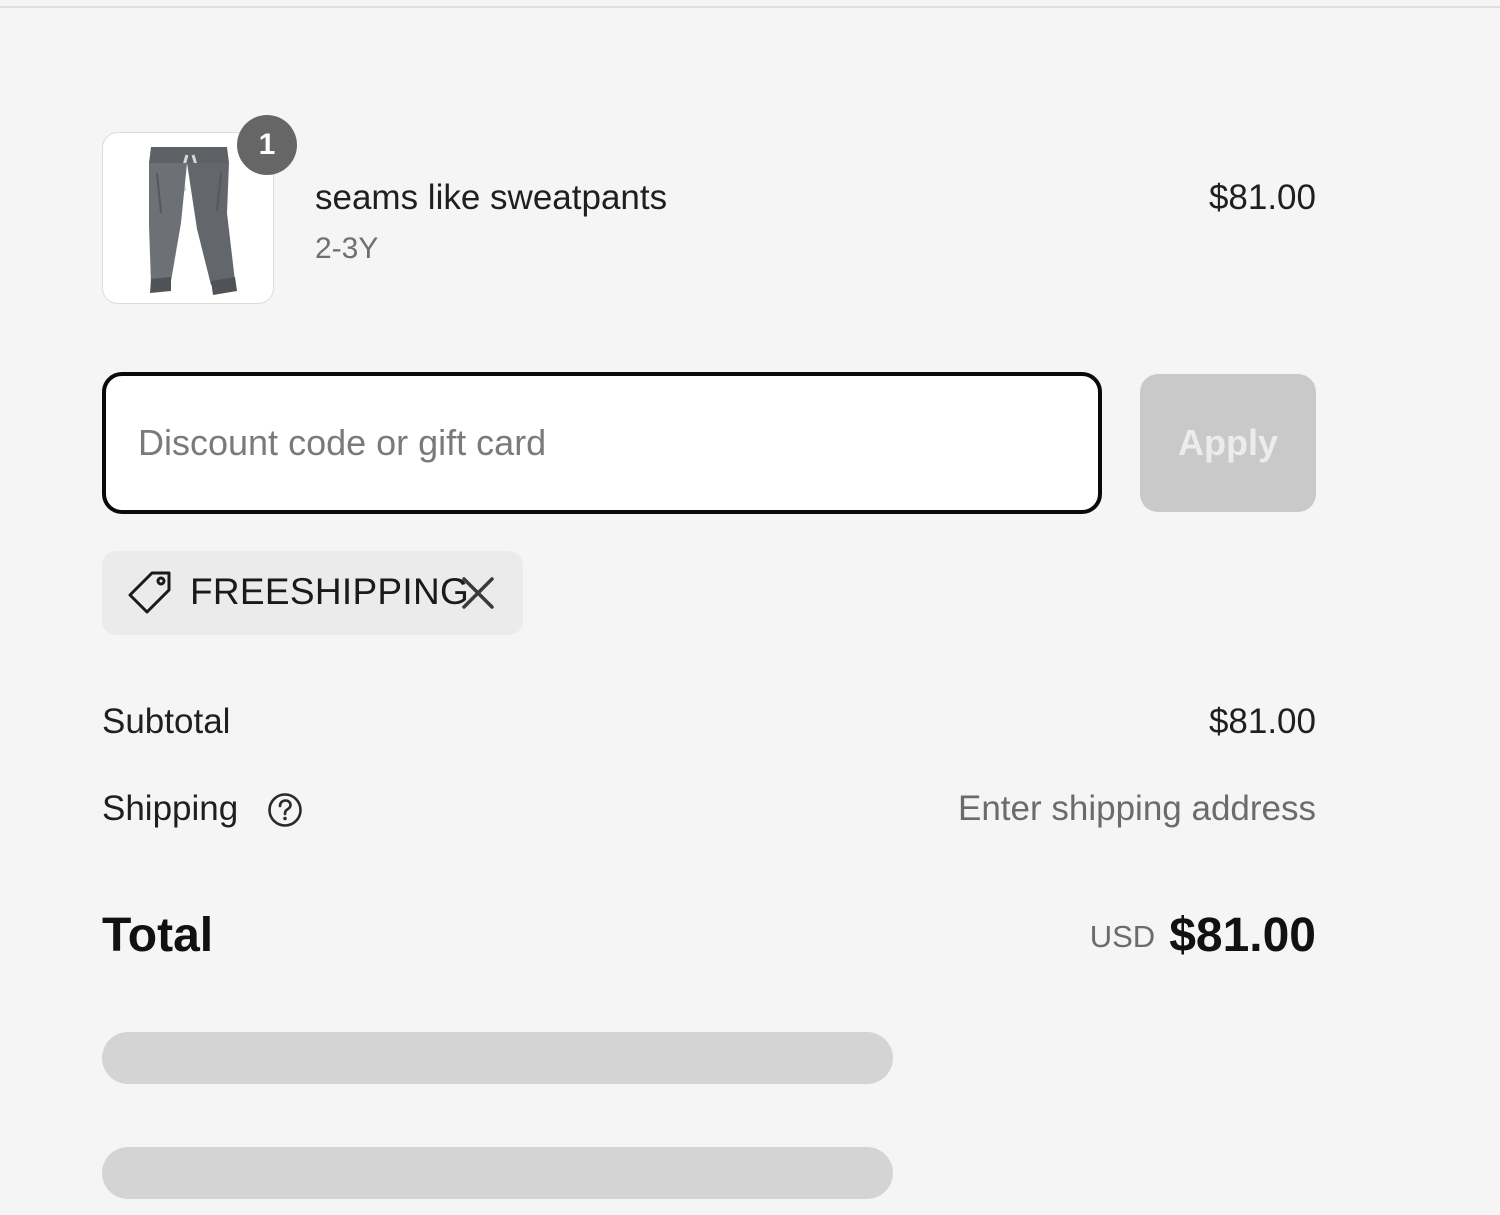 This screenshot has height=1215, width=1500. What do you see at coordinates (1137, 808) in the screenshot?
I see `shipping-value: Enter shipping address` at bounding box center [1137, 808].